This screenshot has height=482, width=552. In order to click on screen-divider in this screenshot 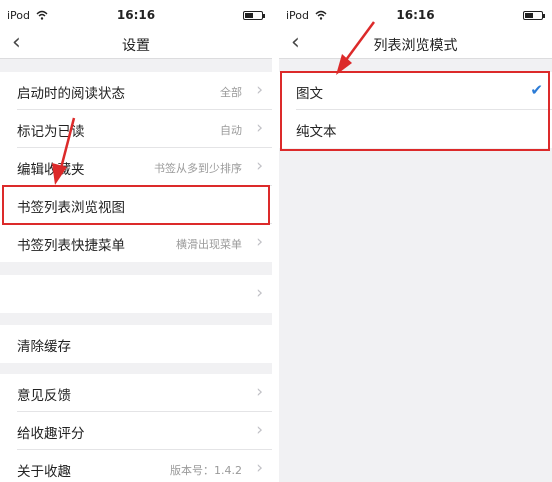, I will do `click(275, 241)`.